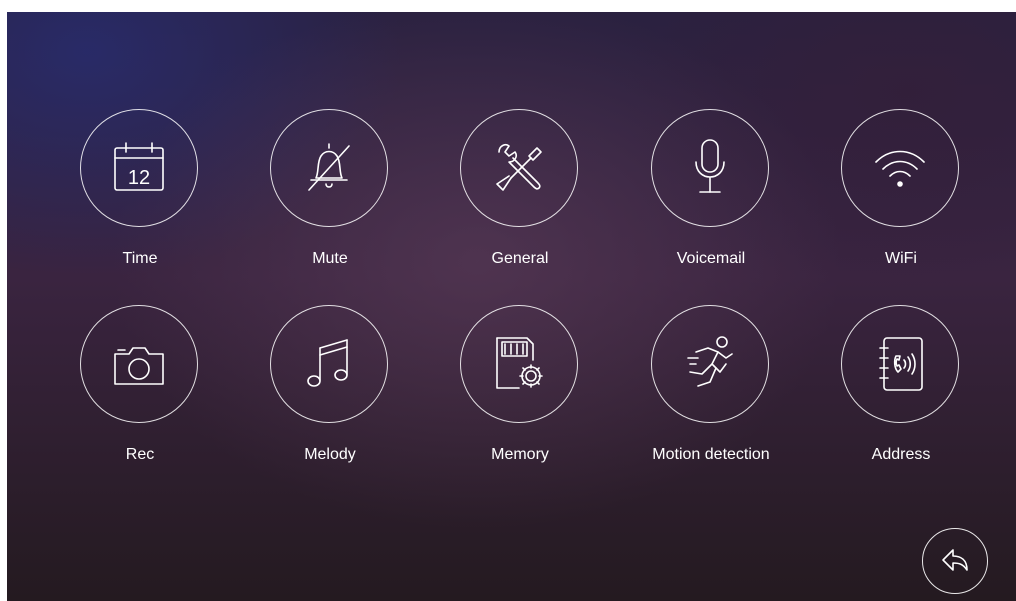 This screenshot has height=601, width=1016. I want to click on menu-item-rec: Rec, so click(140, 395).